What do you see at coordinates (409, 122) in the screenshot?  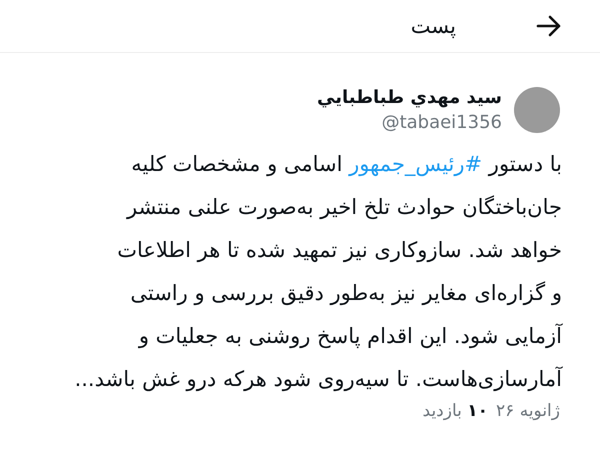 I see `author-handle: @tabaei1356` at bounding box center [409, 122].